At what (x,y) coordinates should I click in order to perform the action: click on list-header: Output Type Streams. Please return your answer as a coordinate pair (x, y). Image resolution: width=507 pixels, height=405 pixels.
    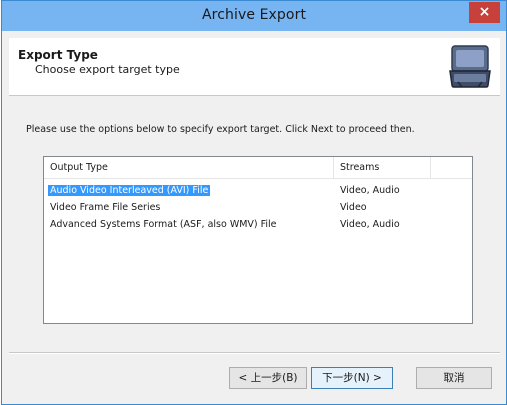
    Looking at the image, I should click on (258, 168).